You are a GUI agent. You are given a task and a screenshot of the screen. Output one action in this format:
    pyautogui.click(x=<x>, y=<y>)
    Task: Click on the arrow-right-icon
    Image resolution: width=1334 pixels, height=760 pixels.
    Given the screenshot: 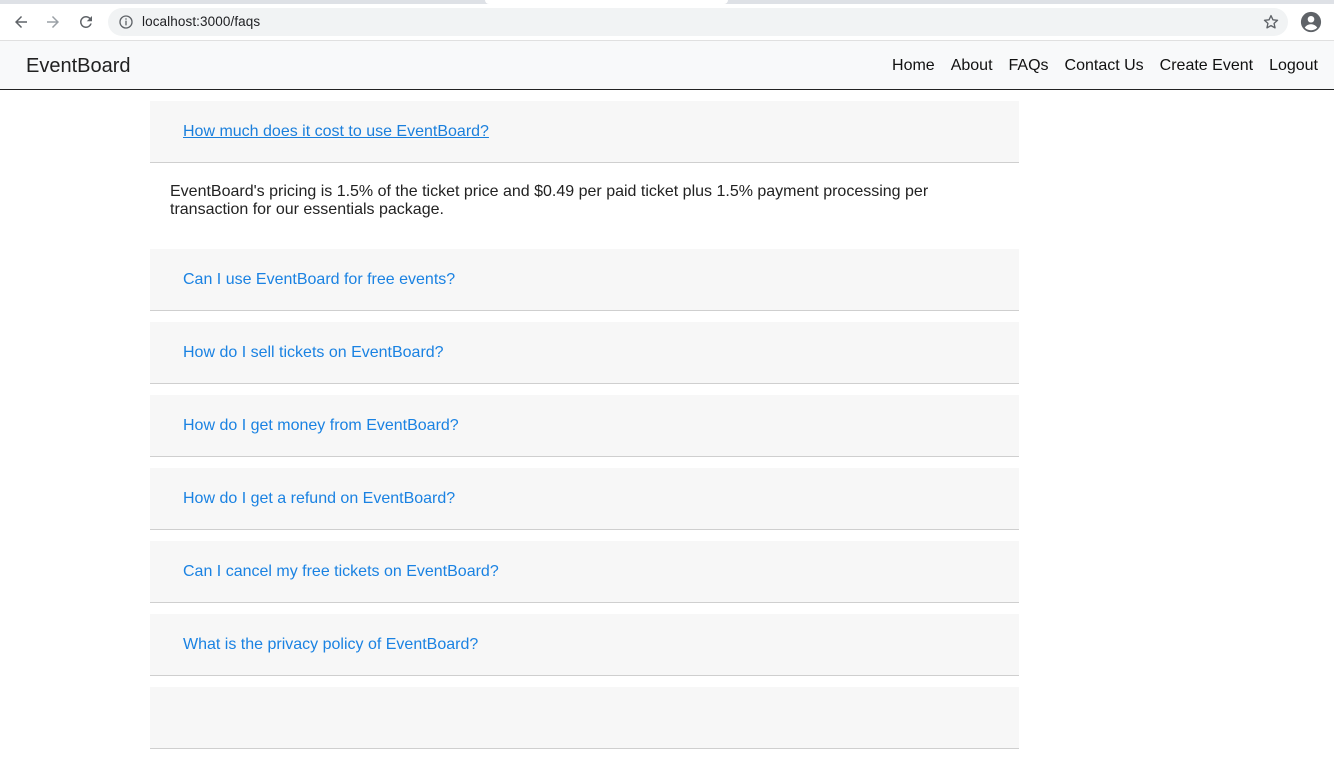 What is the action you would take?
    pyautogui.click(x=53, y=22)
    